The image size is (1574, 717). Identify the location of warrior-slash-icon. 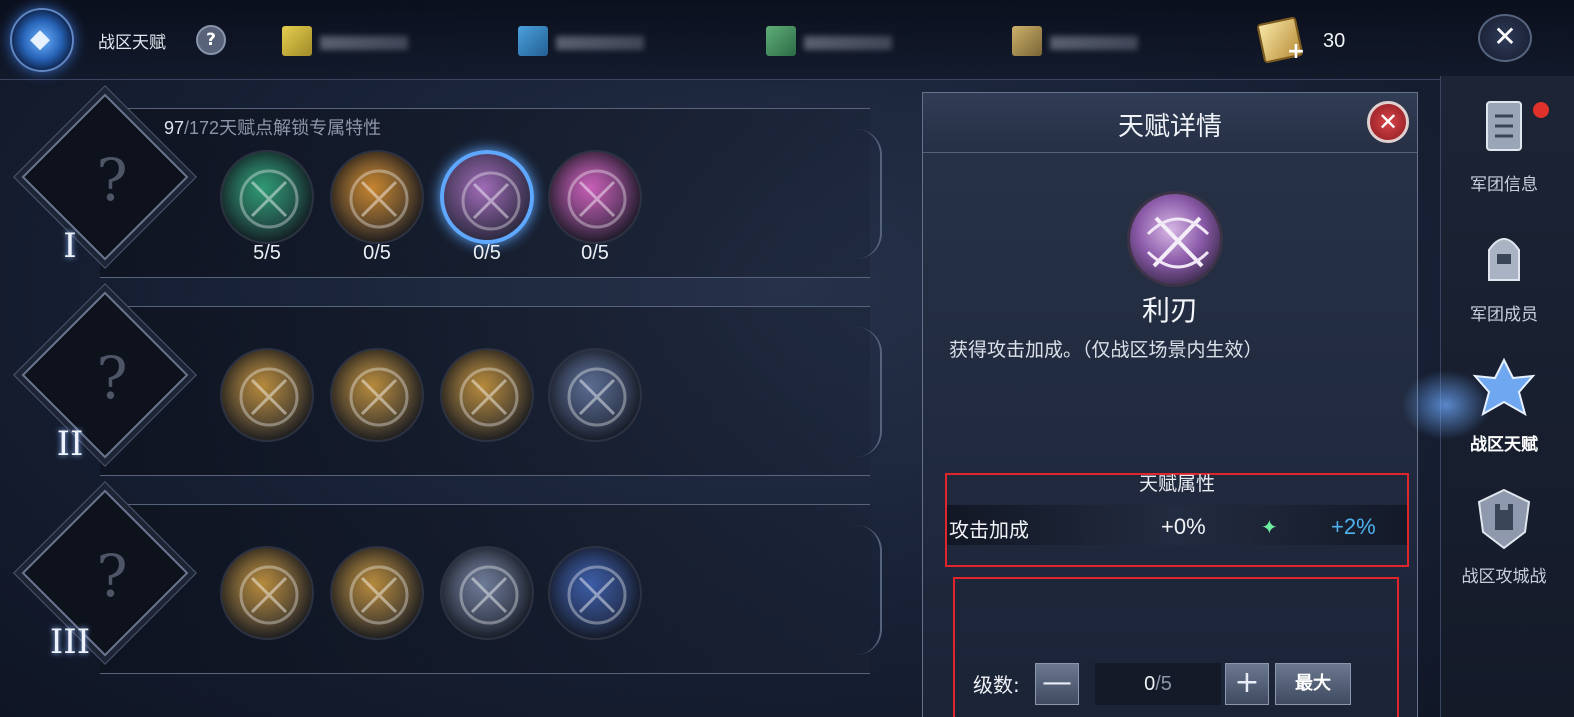
(377, 395).